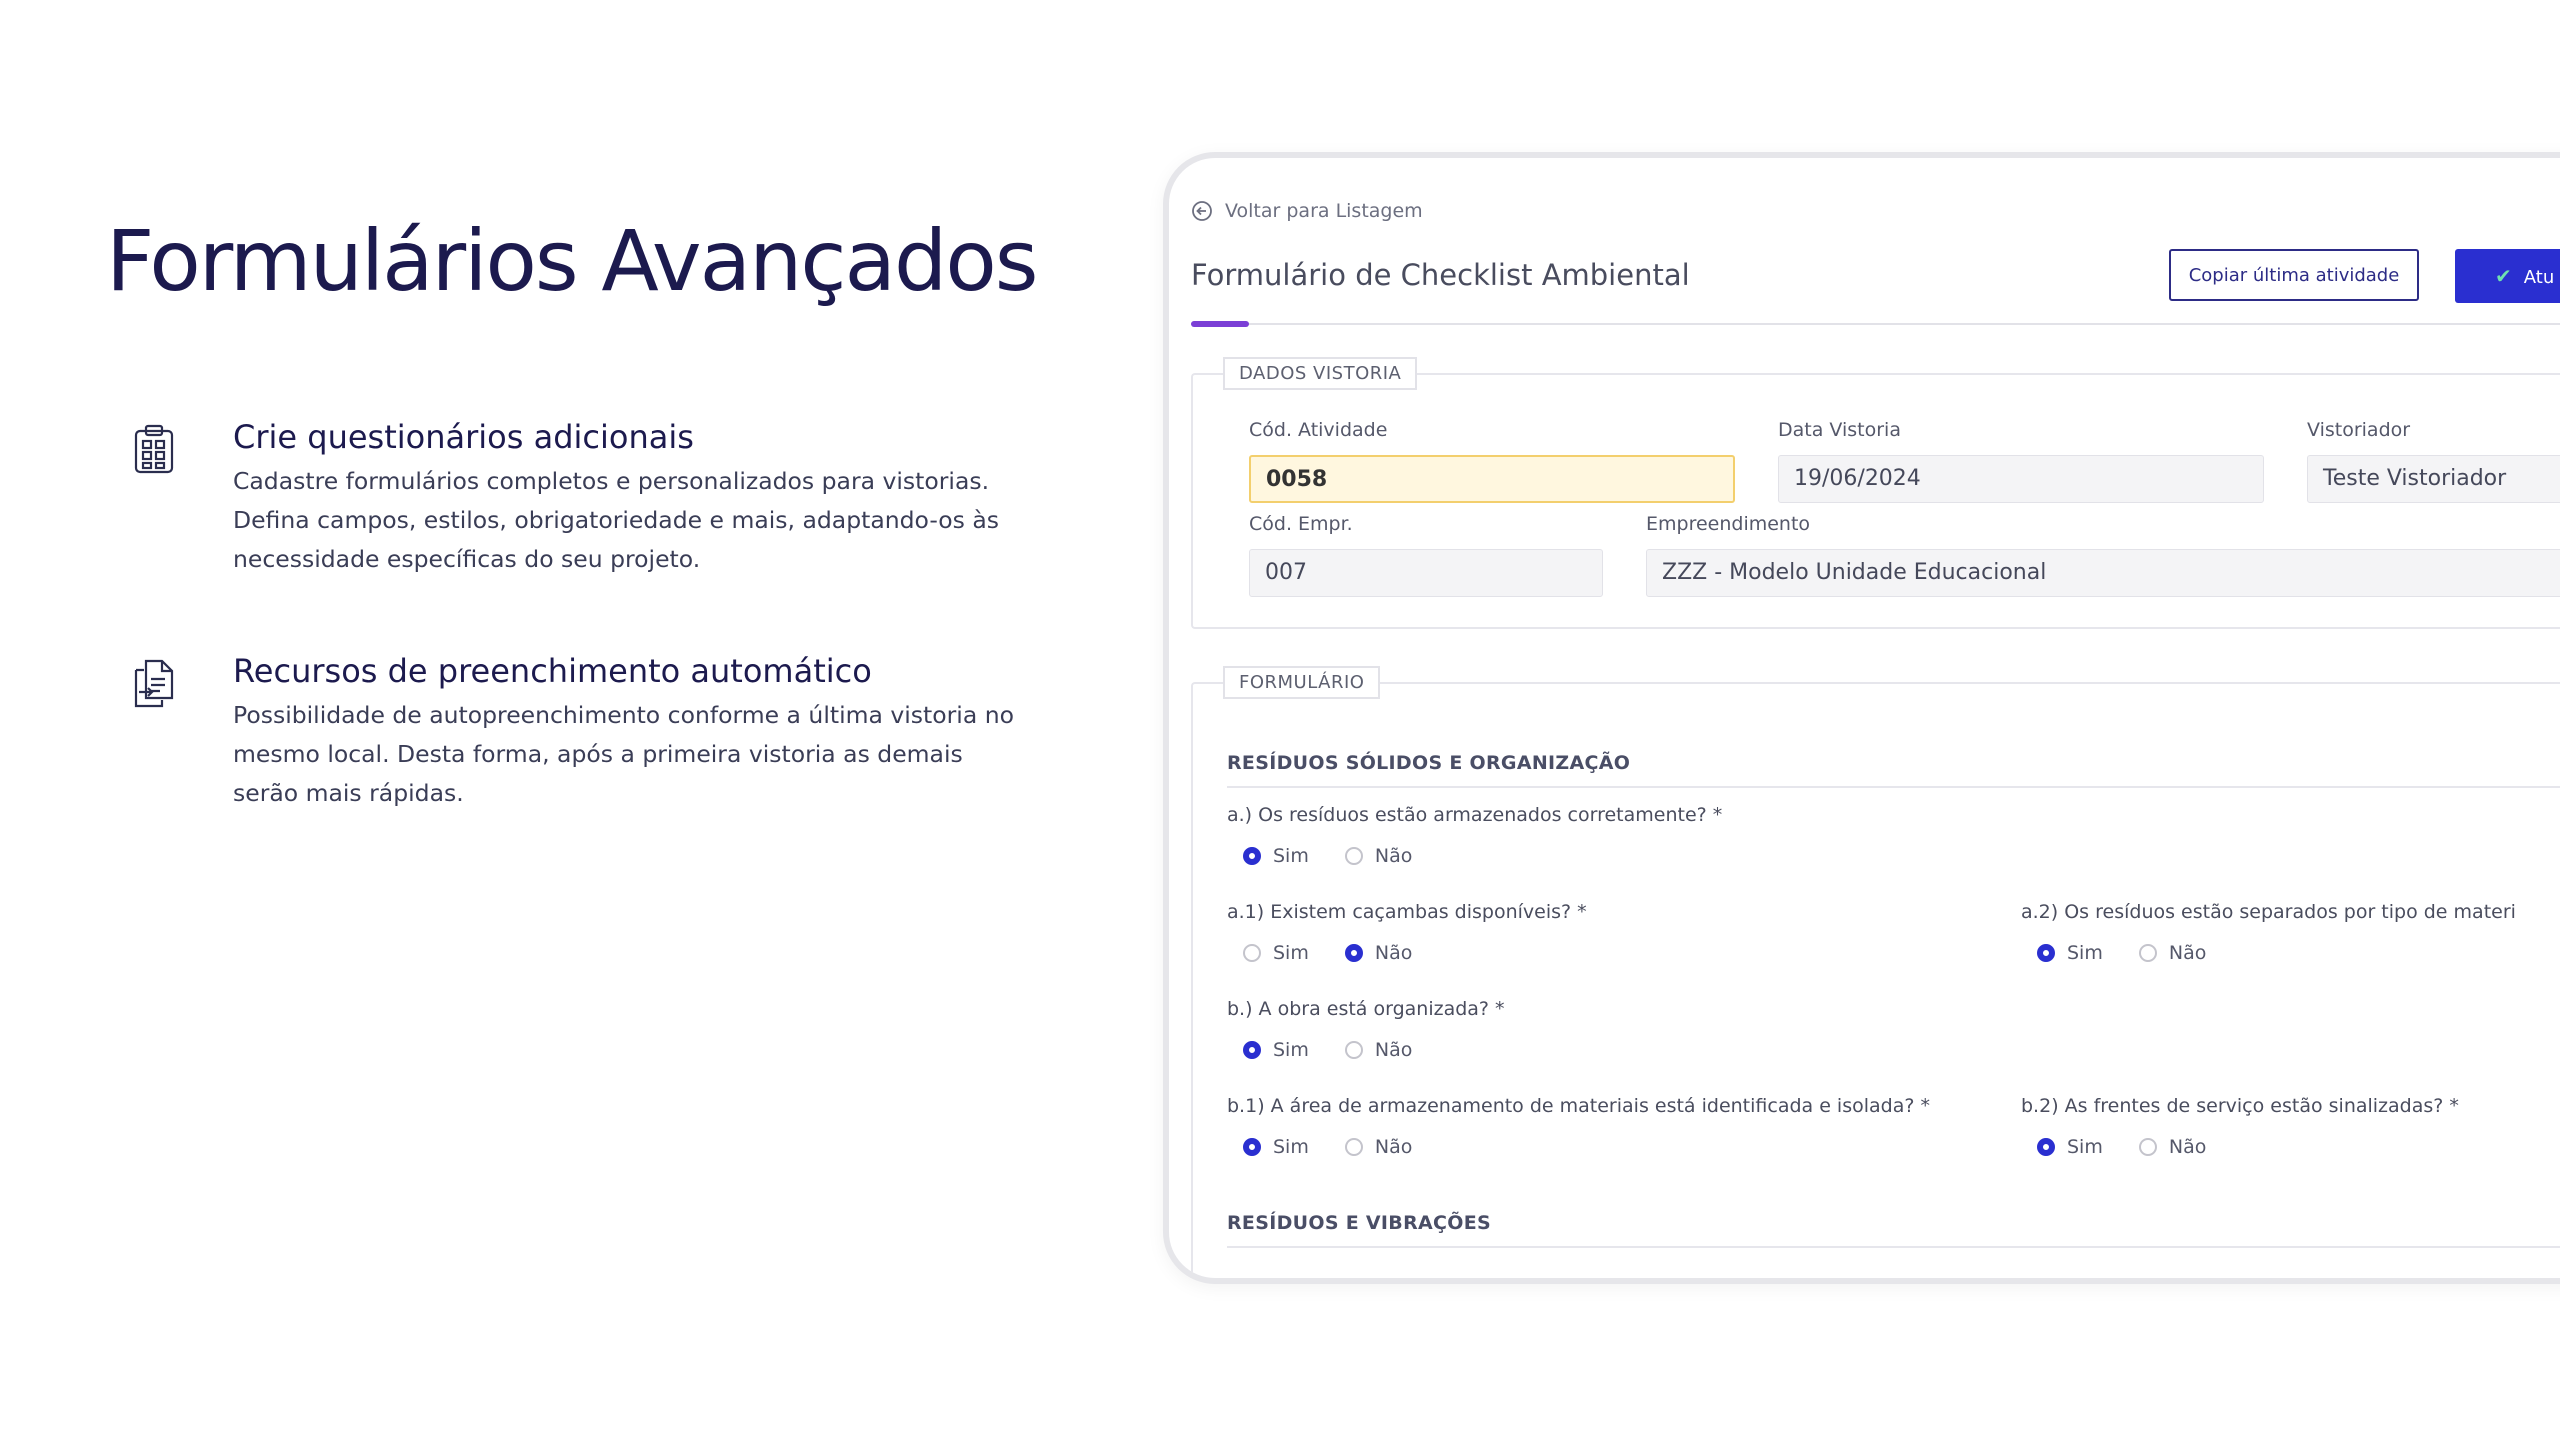 The width and height of the screenshot is (2560, 1440). I want to click on check-icon: ✔, so click(2503, 276).